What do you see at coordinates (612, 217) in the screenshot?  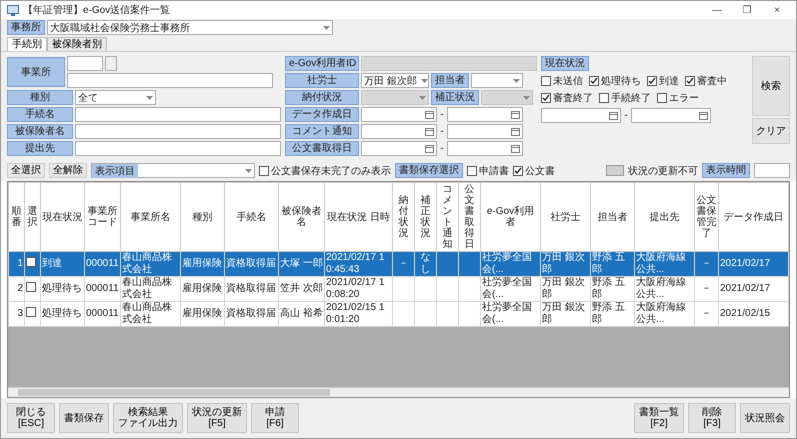 I see `column-header: 担当者` at bounding box center [612, 217].